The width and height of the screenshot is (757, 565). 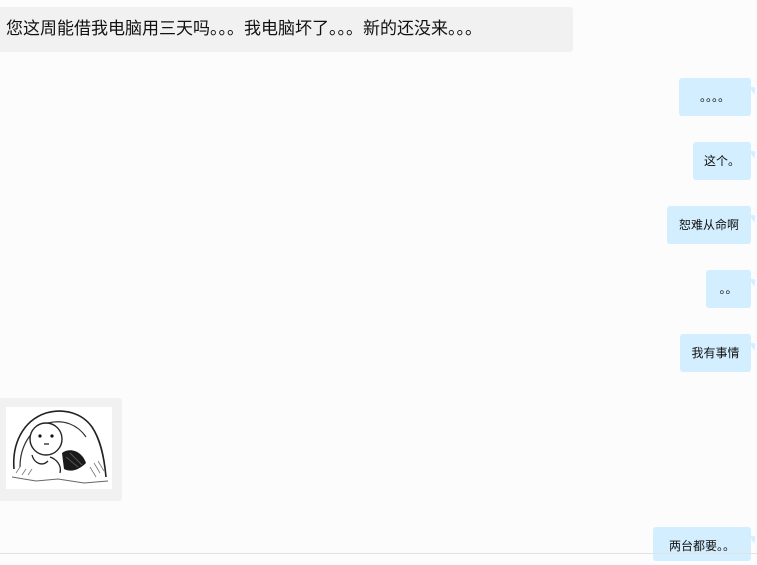 I want to click on message-bubble-sent: 我有事情, so click(x=715, y=353).